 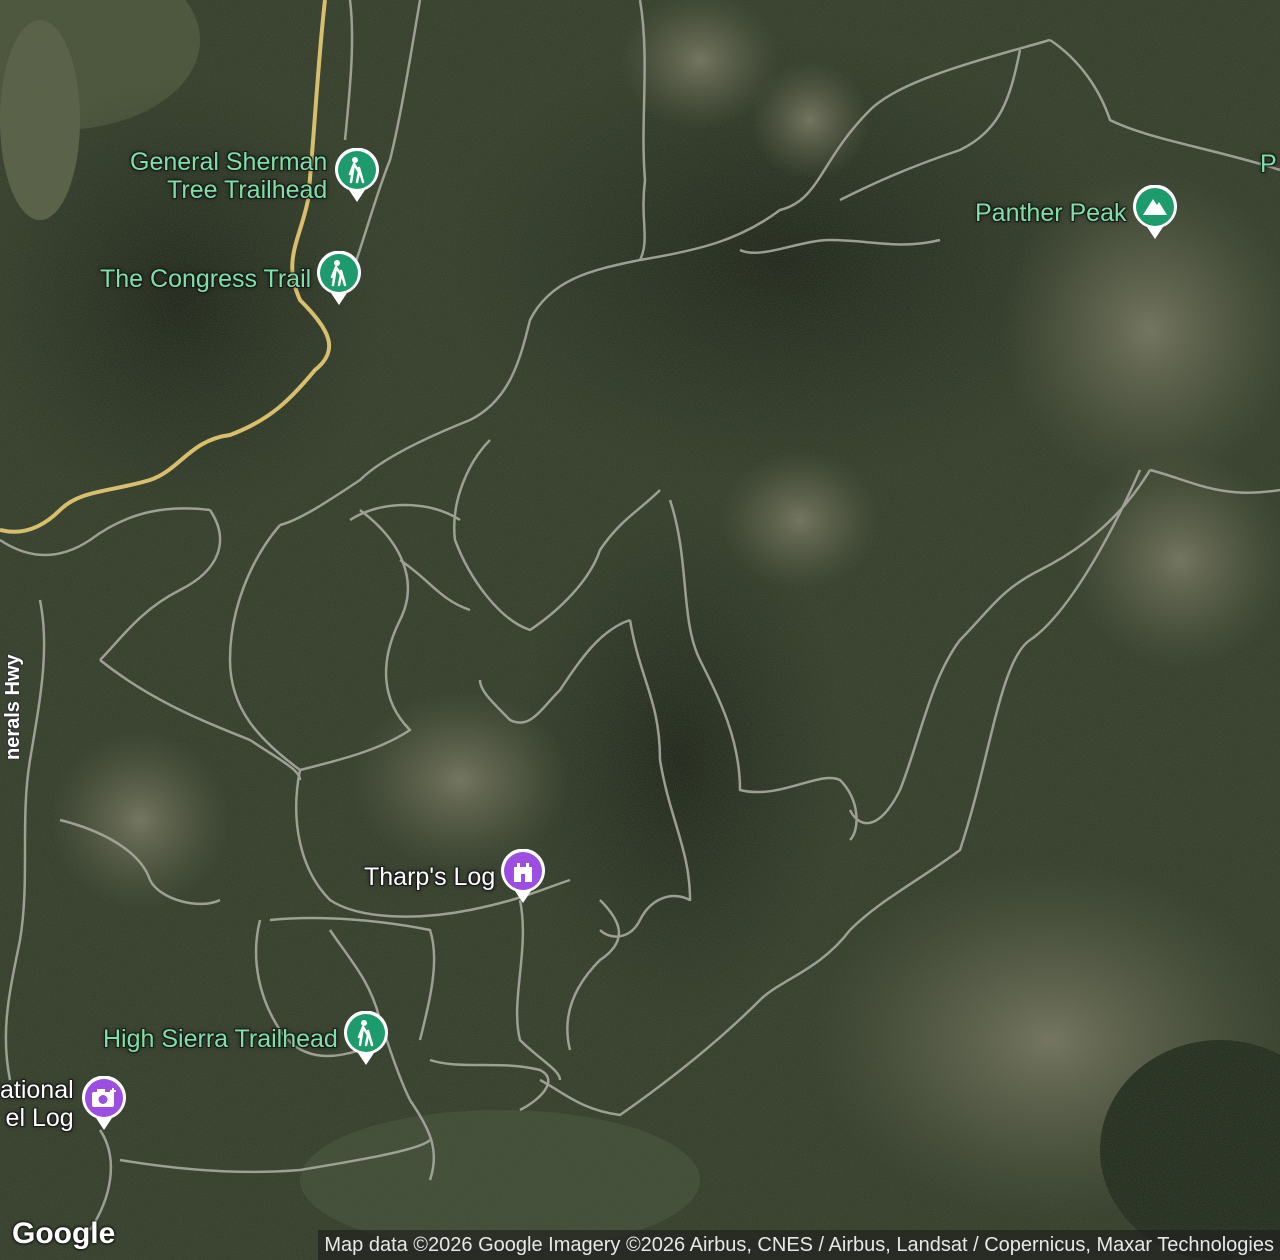 I want to click on poi-panther-peak: Panther Peak, so click(x=1077, y=213).